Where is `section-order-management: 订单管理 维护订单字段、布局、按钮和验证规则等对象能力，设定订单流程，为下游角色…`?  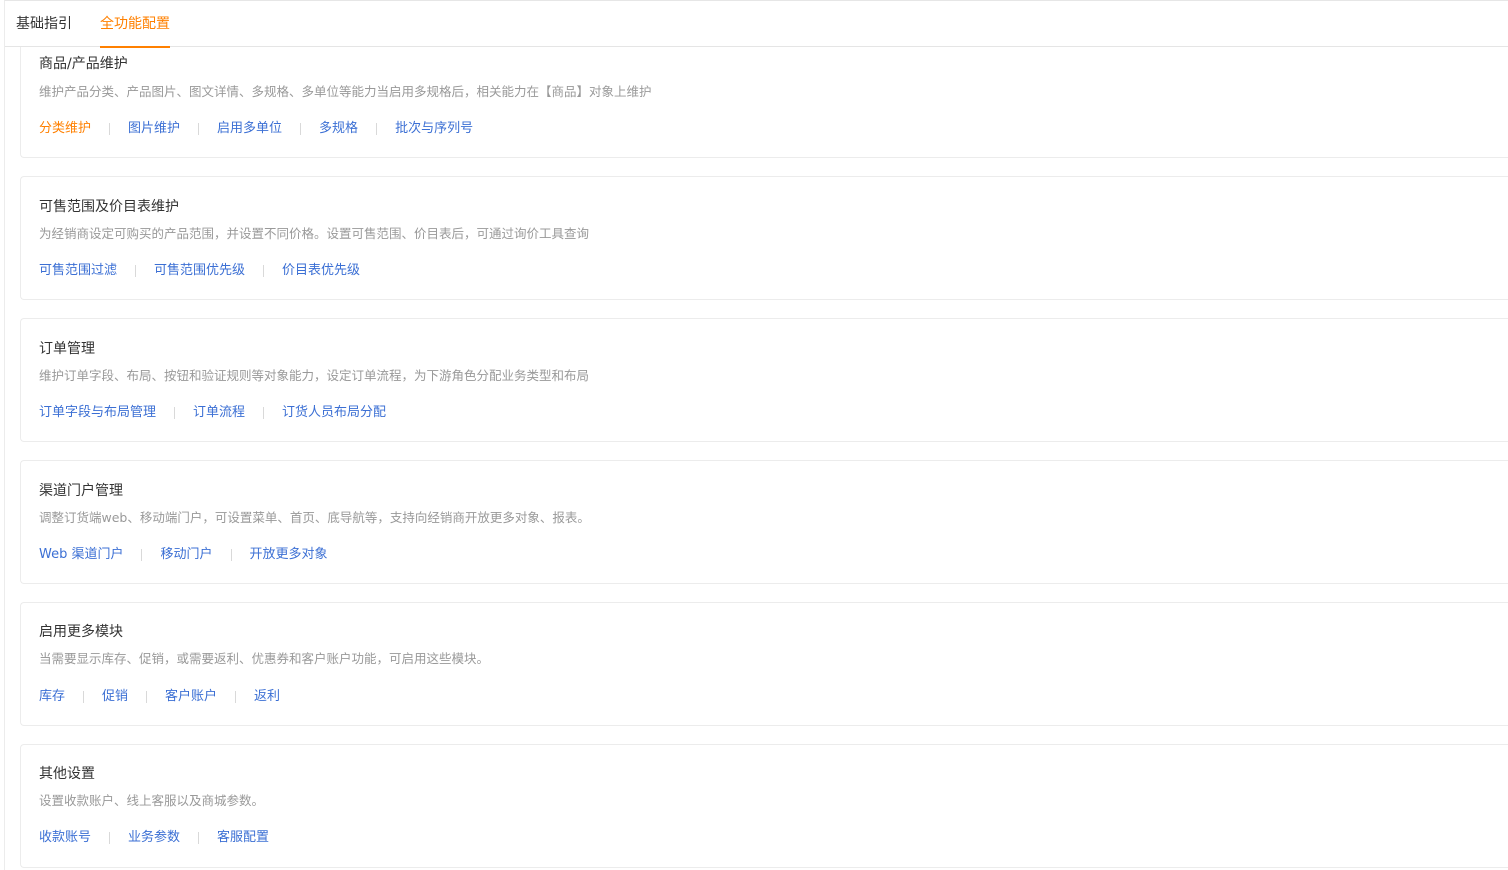
section-order-management: 订单管理 维护订单字段、布局、按钮和验证规则等对象能力，设定订单流程，为下游角色… is located at coordinates (764, 380).